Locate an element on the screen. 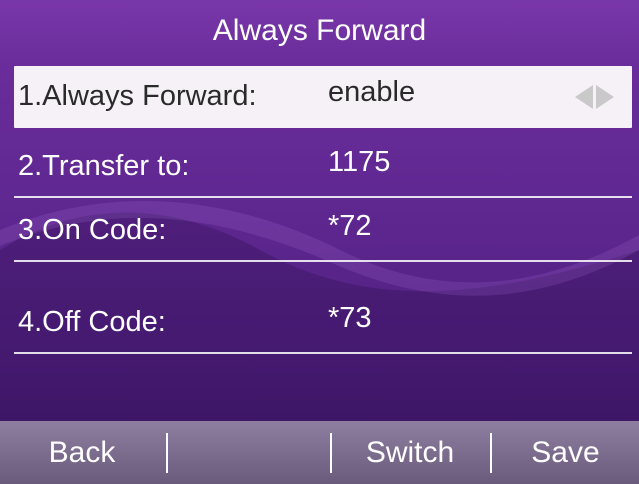 The image size is (639, 484). on-code-row: 3.On Code: *72 is located at coordinates (323, 231).